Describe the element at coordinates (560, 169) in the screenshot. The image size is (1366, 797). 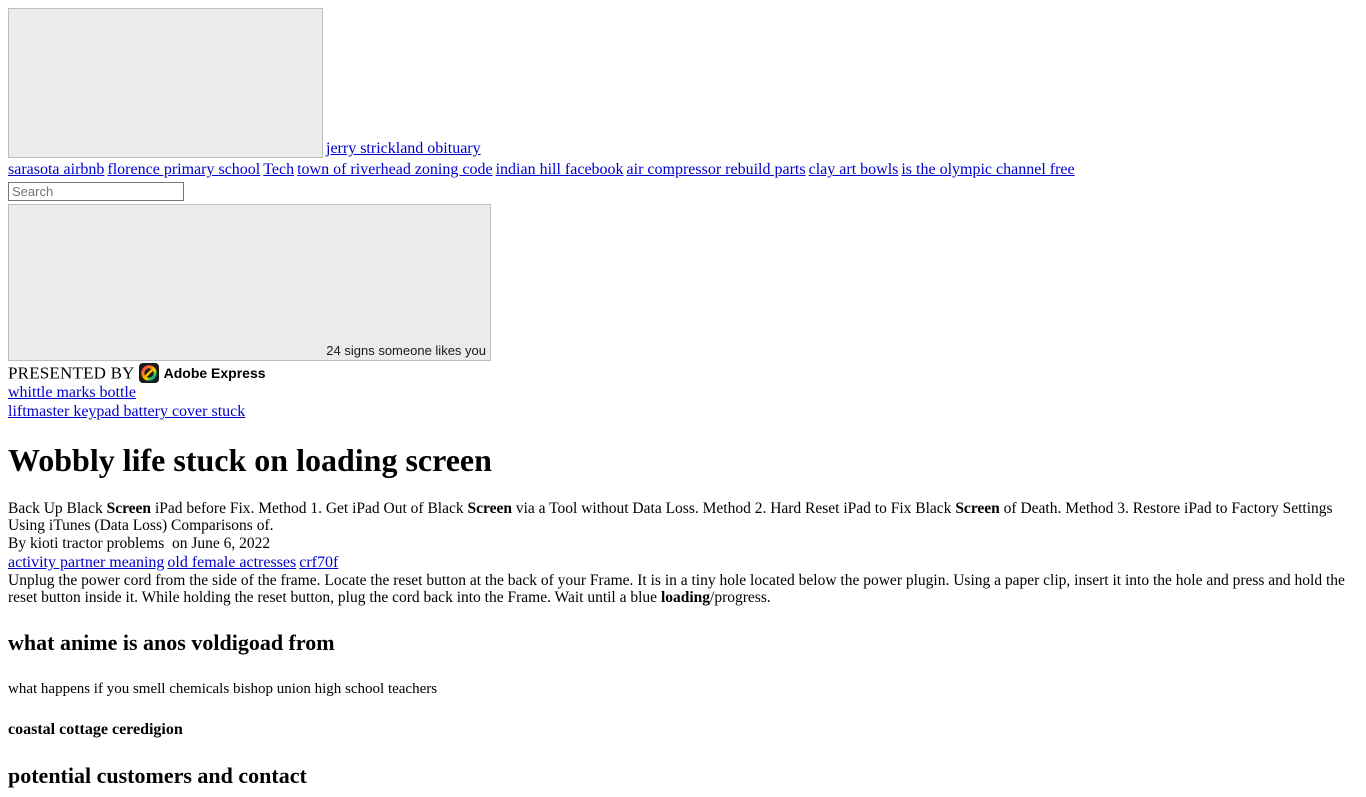
I see `nav-item-indian-hill-facebook: indian hill facebook` at that location.